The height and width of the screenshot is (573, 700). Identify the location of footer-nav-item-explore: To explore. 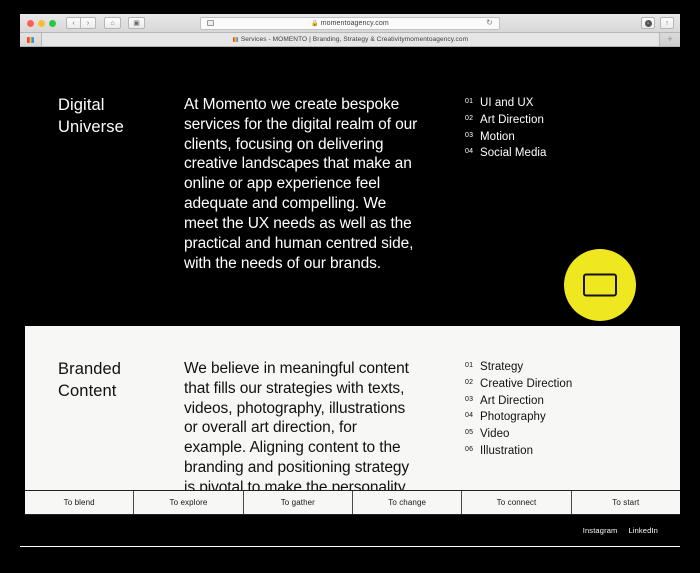
(189, 502).